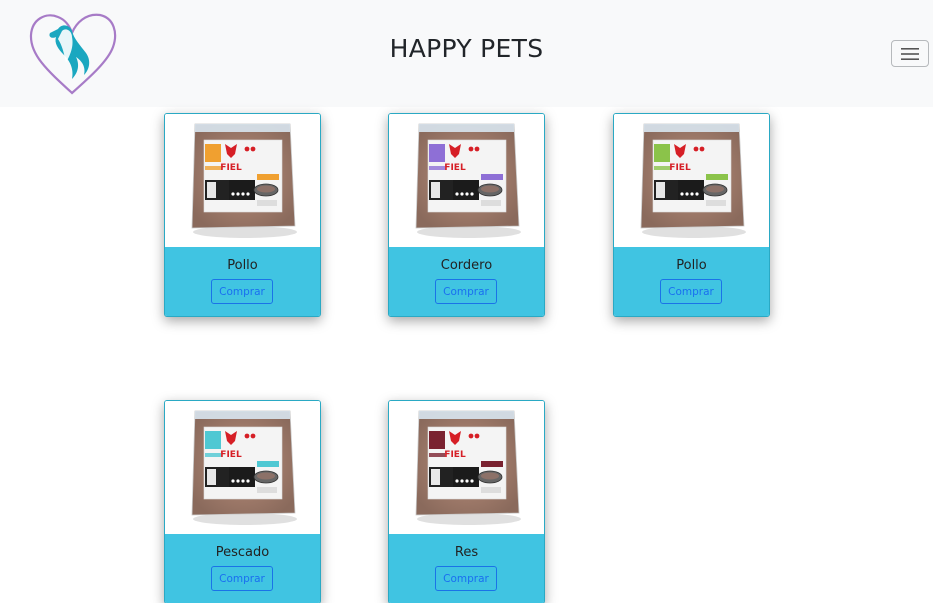 The height and width of the screenshot is (603, 933). Describe the element at coordinates (242, 552) in the screenshot. I see `product-name: Pescado` at that location.